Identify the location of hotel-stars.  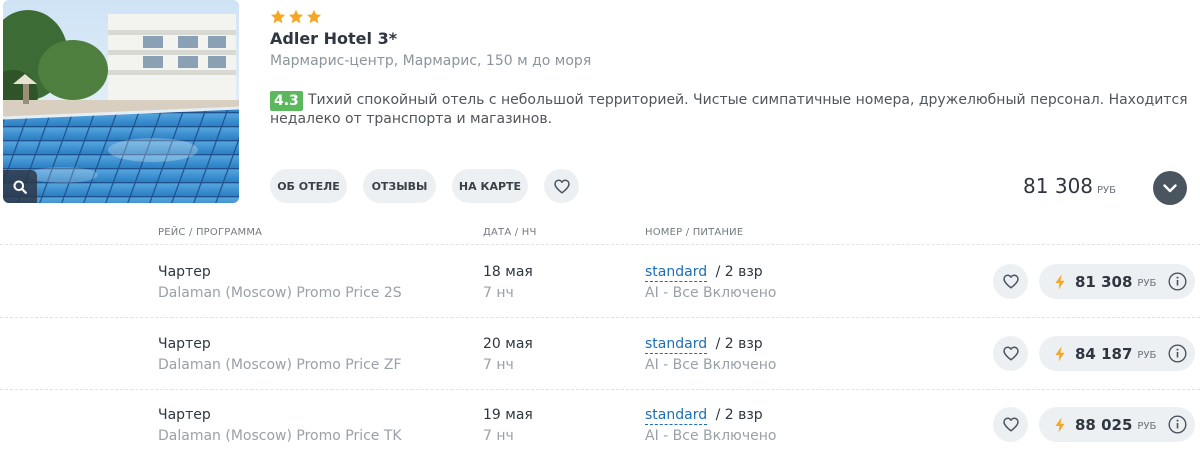
(296, 18).